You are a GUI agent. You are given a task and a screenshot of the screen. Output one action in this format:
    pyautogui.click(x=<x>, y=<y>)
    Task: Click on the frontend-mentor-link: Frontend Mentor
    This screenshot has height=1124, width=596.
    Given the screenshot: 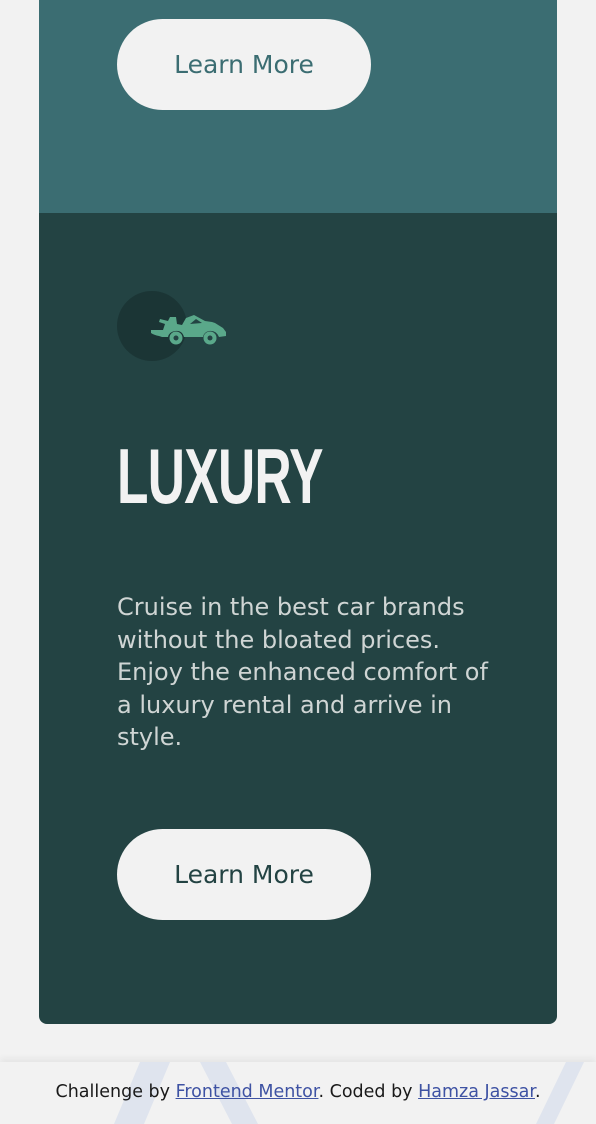 What is the action you would take?
    pyautogui.click(x=247, y=1092)
    